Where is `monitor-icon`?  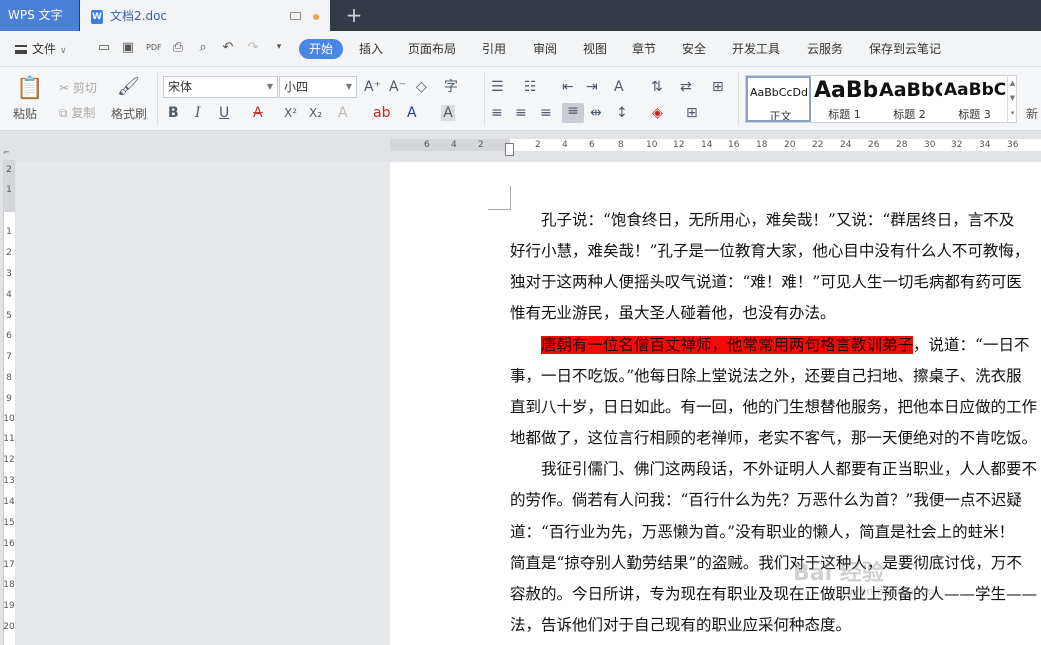 monitor-icon is located at coordinates (295, 16).